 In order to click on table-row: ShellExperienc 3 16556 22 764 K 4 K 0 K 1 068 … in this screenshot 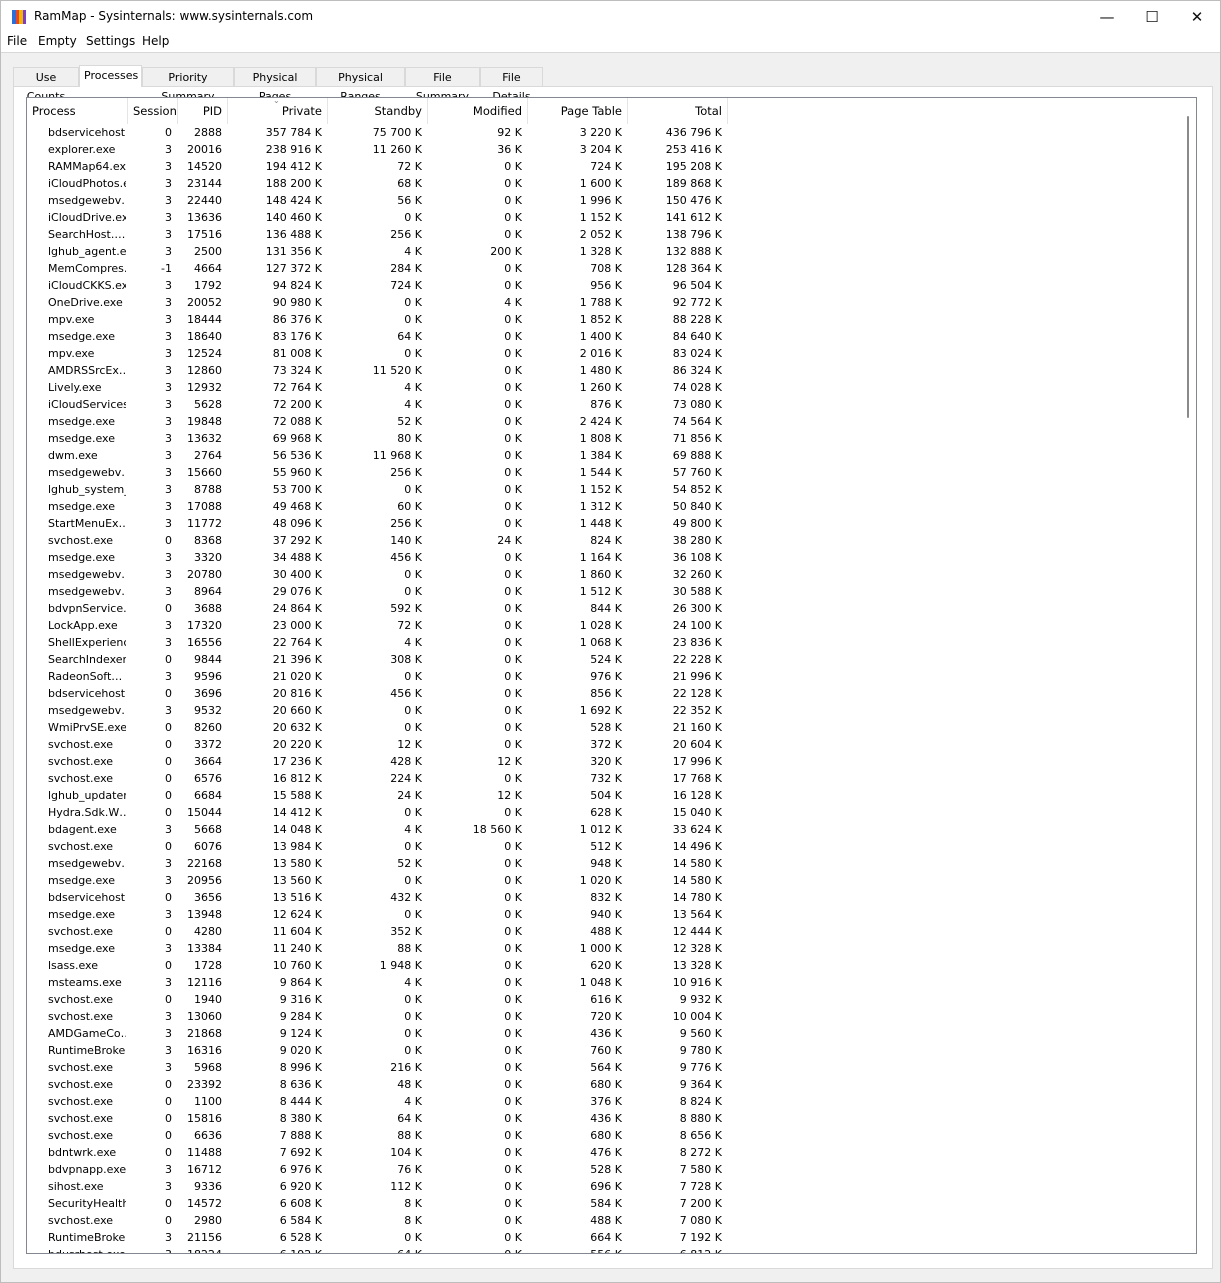, I will do `click(602, 642)`.